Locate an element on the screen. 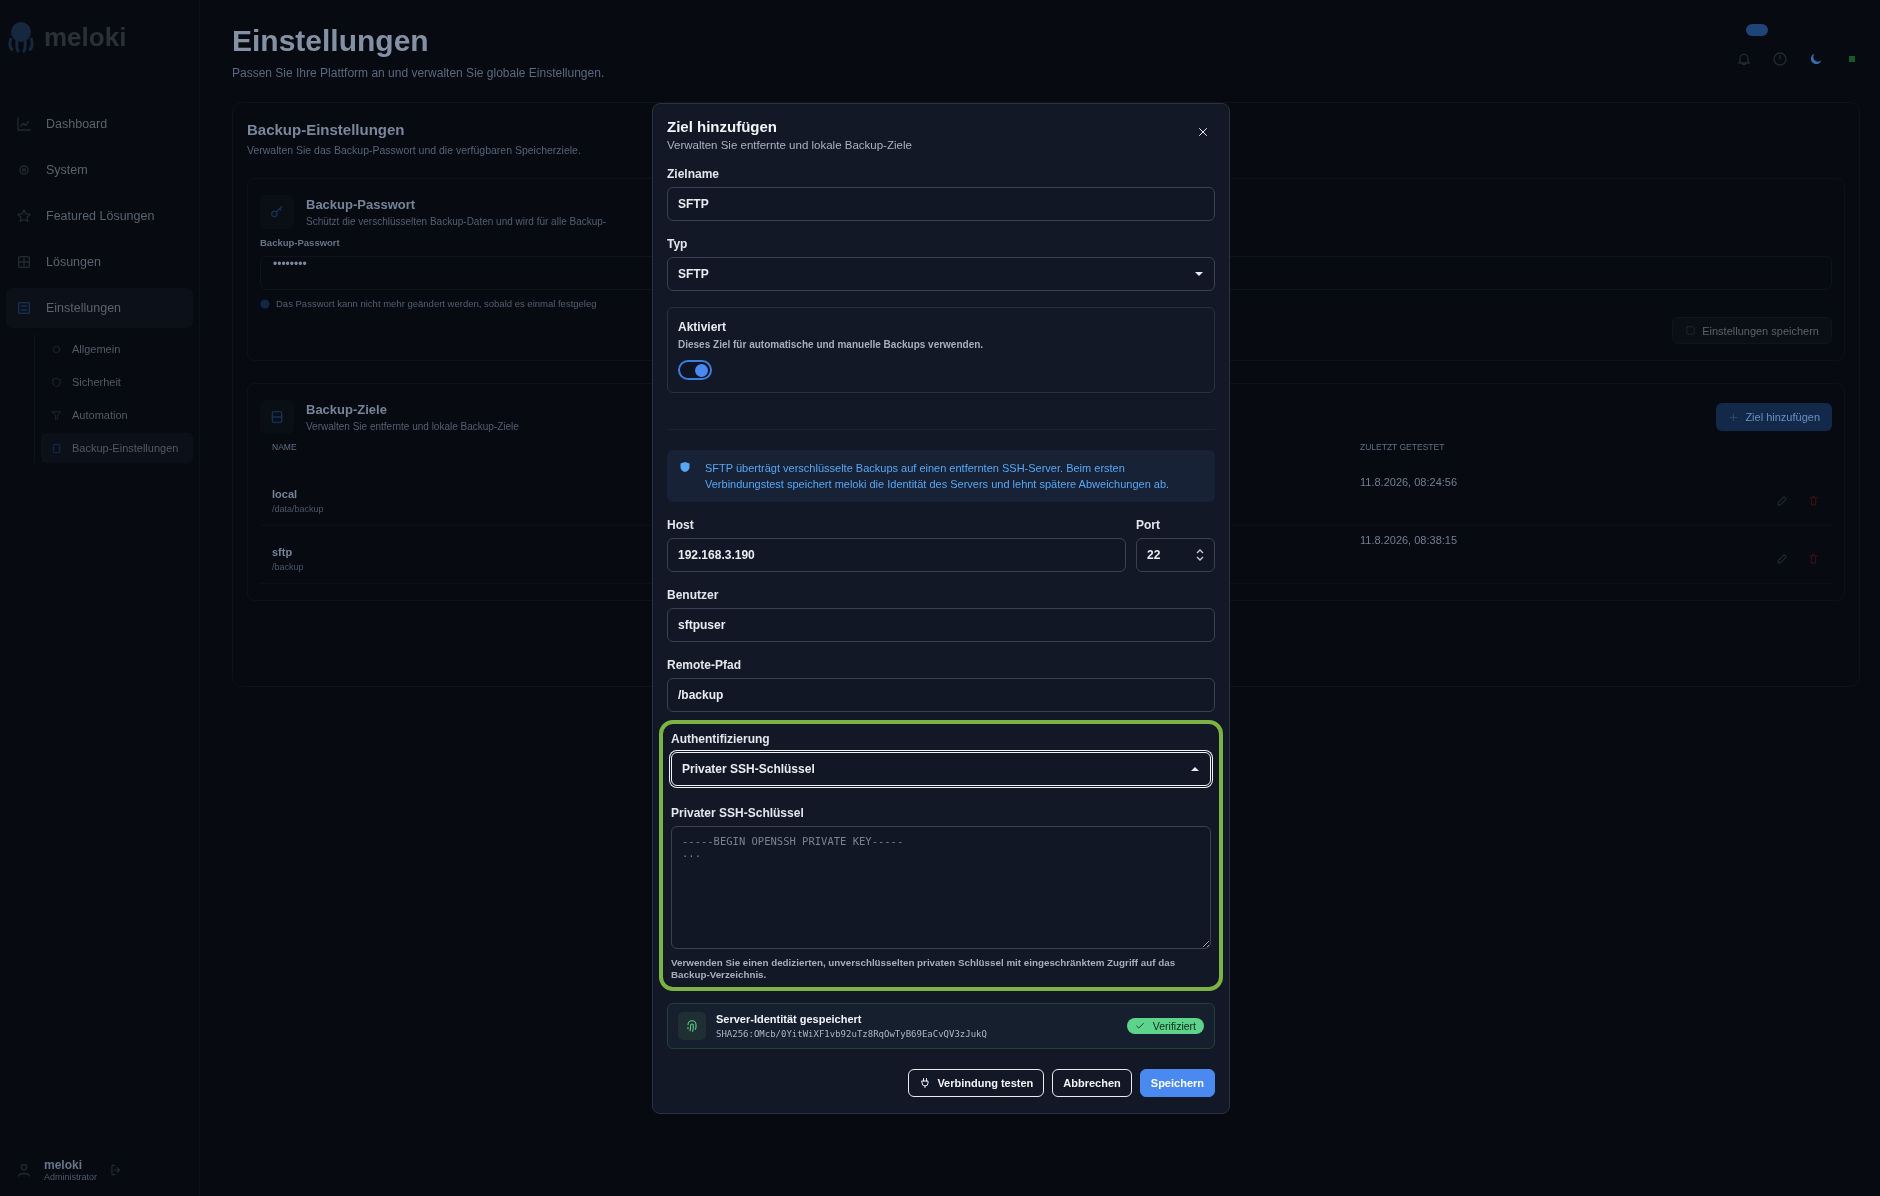 Image resolution: width=1880 pixels, height=1196 pixels. target-name: local is located at coordinates (285, 493).